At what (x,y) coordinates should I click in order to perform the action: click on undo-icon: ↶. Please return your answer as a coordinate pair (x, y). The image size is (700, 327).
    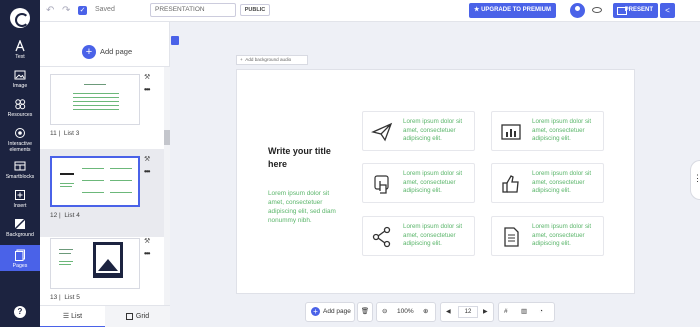
    Looking at the image, I should click on (50, 10).